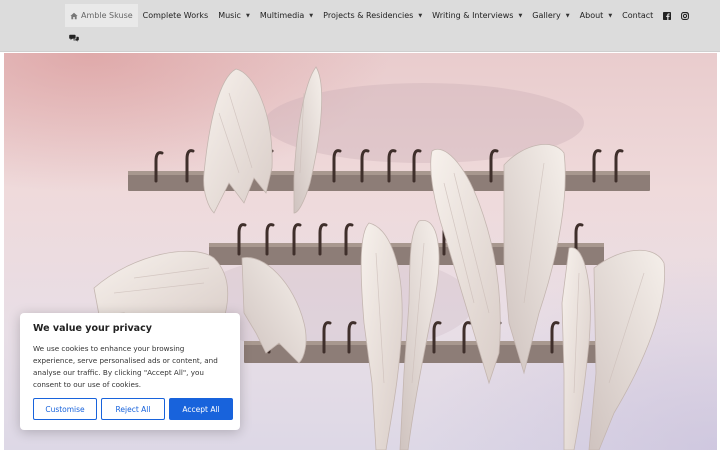  Describe the element at coordinates (229, 15) in the screenshot. I see `nav-item-label: Music` at that location.